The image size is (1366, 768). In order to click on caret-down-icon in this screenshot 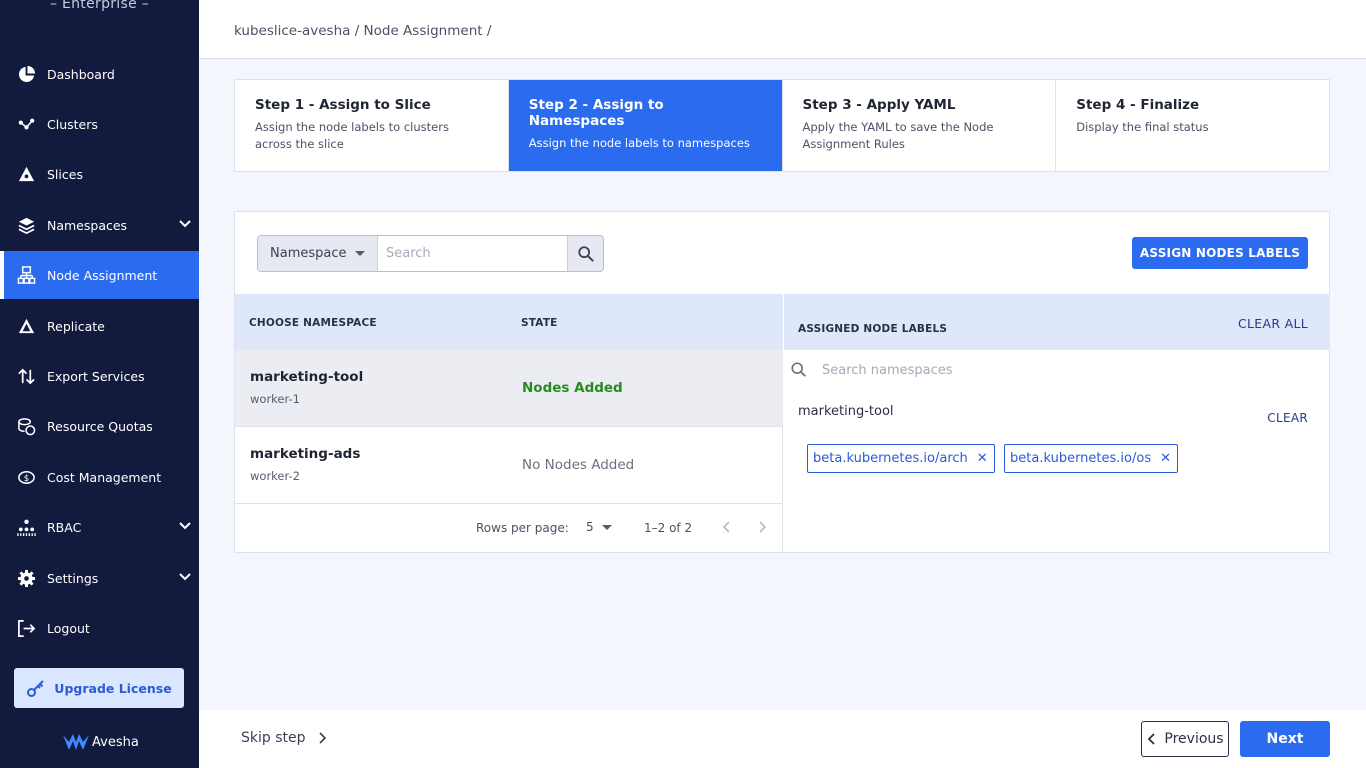, I will do `click(606, 527)`.